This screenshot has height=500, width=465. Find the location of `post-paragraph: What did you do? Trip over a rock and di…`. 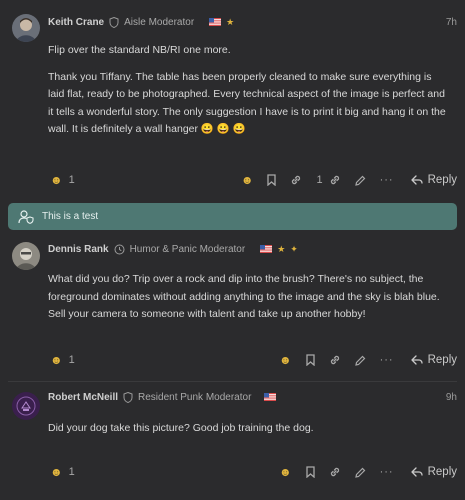

post-paragraph: What did you do? Trip over a rock and di… is located at coordinates (244, 296).